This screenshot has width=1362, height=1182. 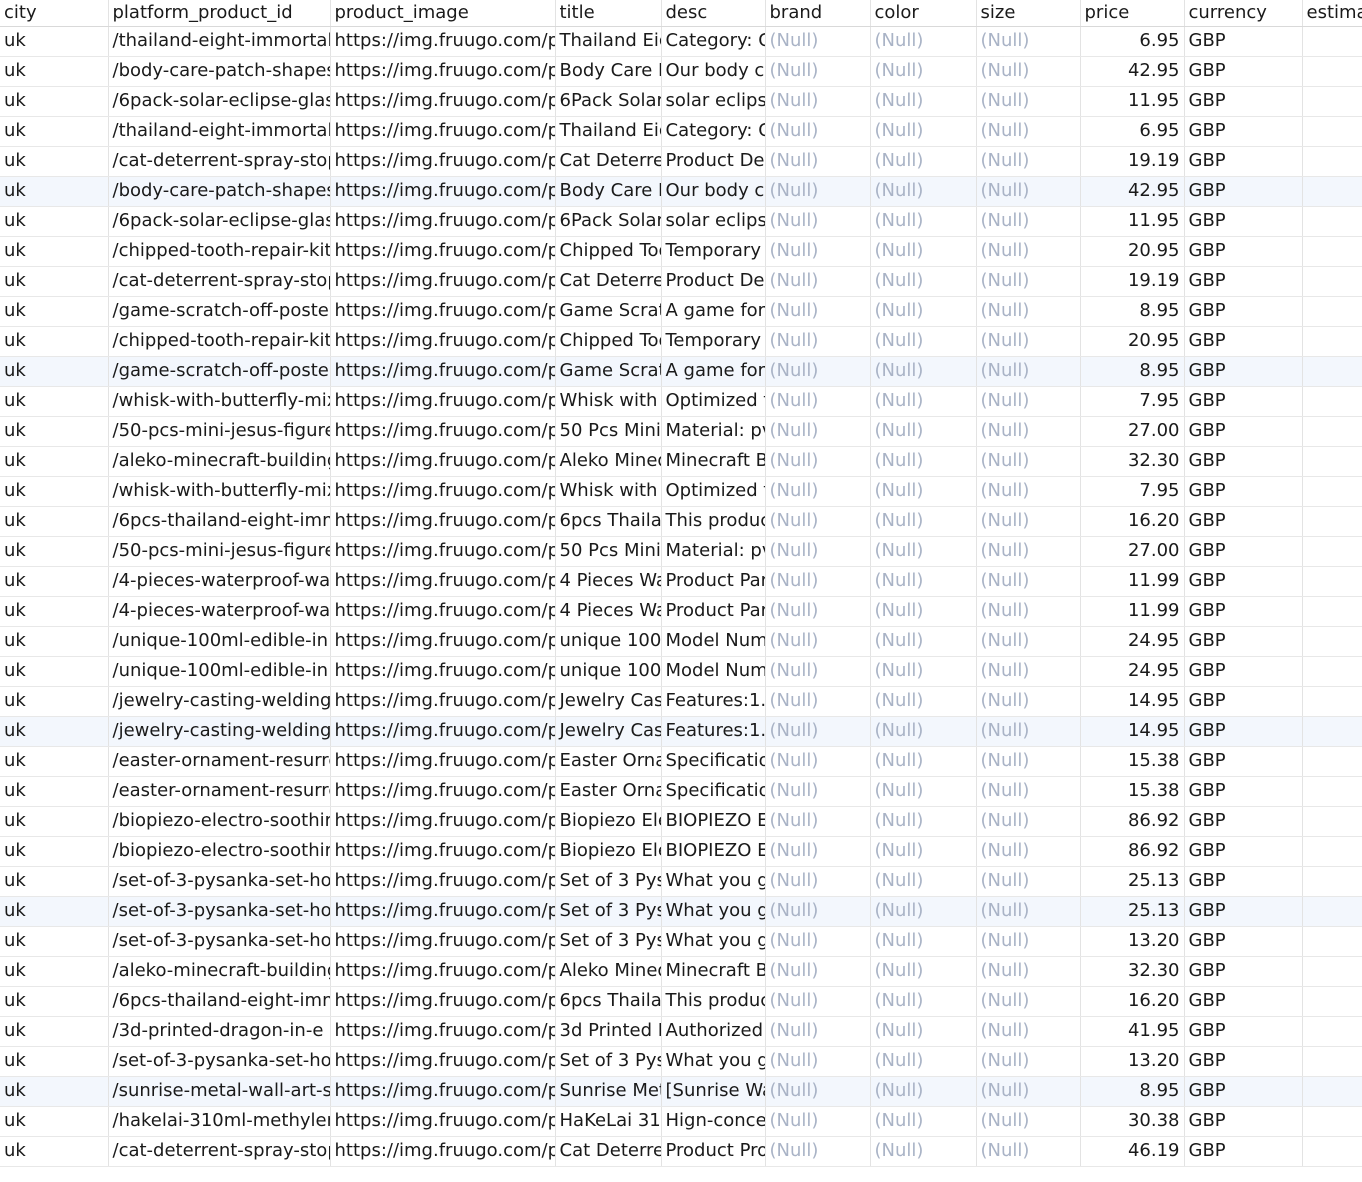 I want to click on cell-title: unique 100l, so click(x=608, y=641).